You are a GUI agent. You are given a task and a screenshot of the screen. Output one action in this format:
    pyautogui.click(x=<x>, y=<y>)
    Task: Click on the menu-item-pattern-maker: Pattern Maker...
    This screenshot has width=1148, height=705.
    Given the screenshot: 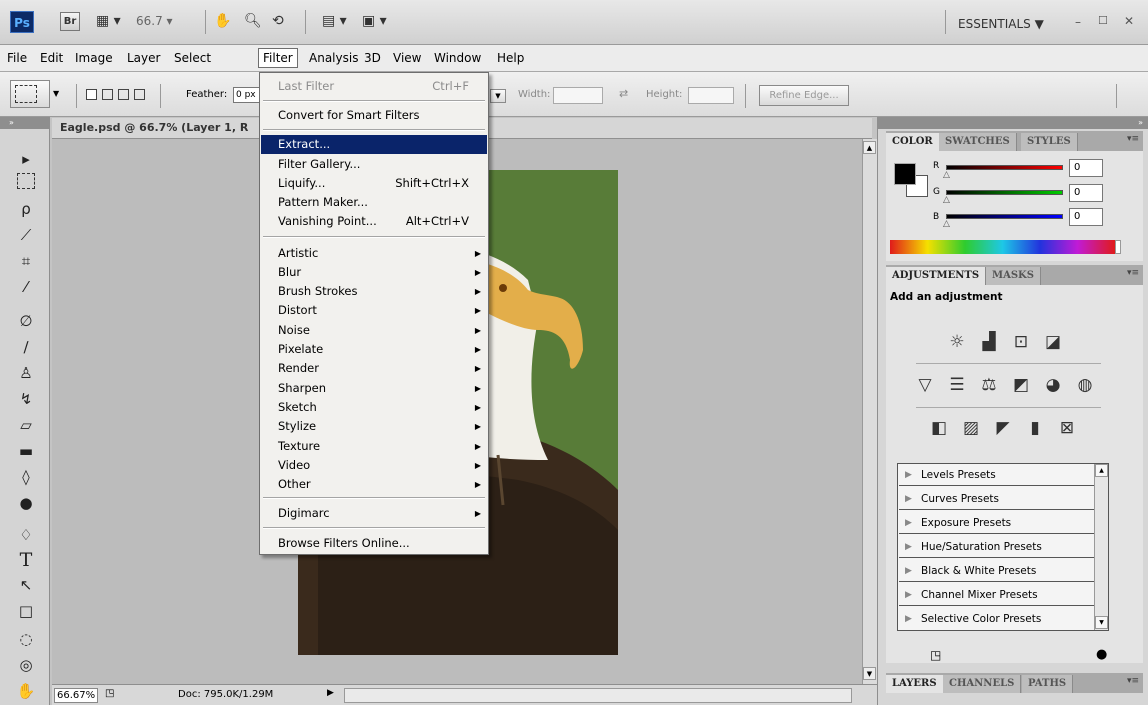 What is the action you would take?
    pyautogui.click(x=374, y=202)
    